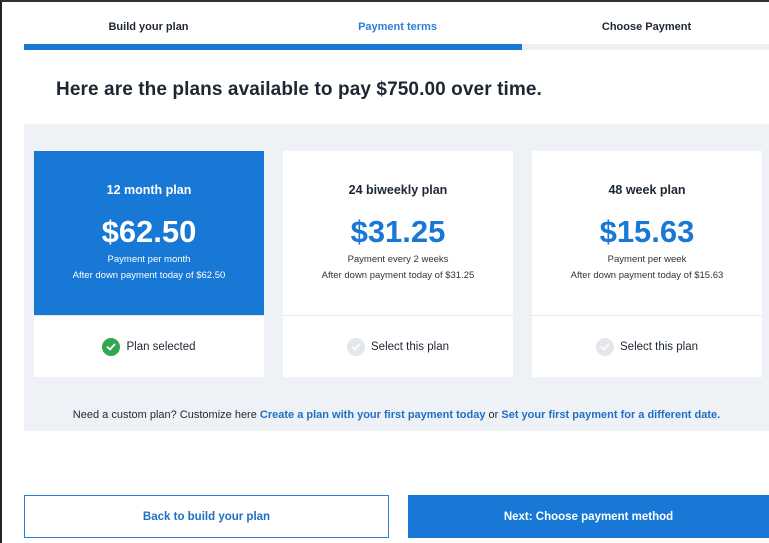 The width and height of the screenshot is (769, 543). Describe the element at coordinates (588, 516) in the screenshot. I see `next-button: Next: Choose payment method` at that location.